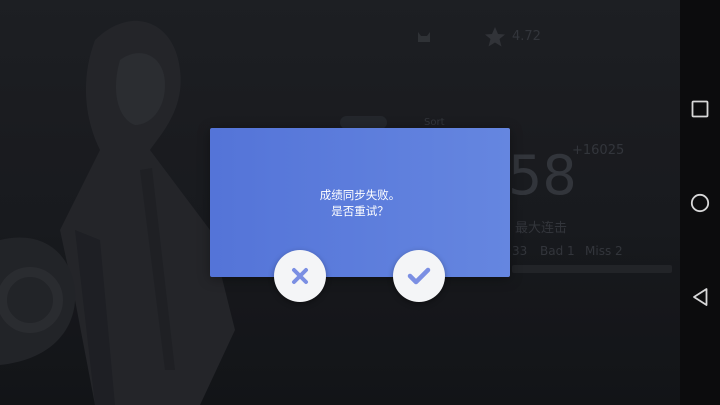 This screenshot has width=720, height=405. I want to click on check-icon, so click(419, 276).